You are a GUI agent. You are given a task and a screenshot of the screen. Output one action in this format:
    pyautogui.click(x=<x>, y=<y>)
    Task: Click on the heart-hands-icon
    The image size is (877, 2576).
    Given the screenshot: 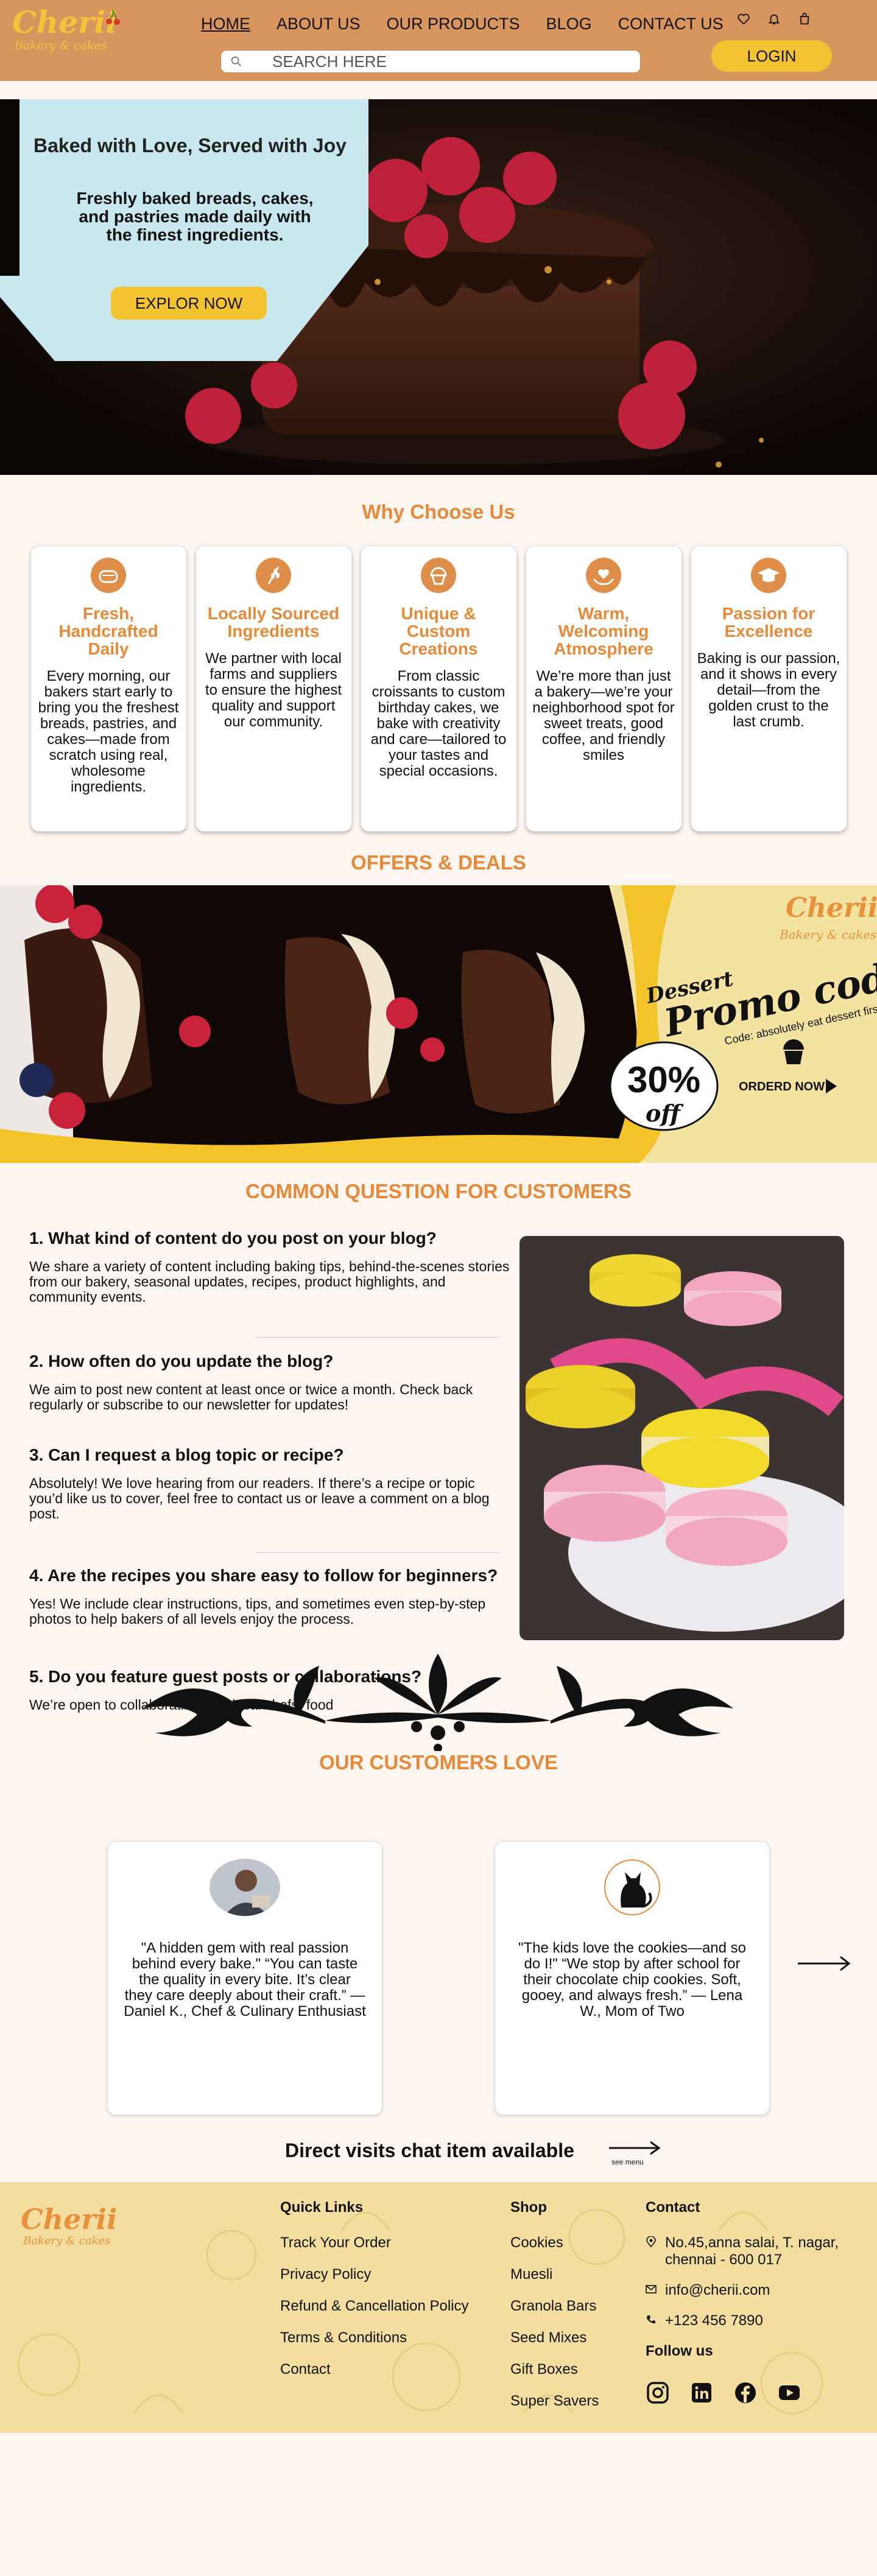 What is the action you would take?
    pyautogui.click(x=603, y=575)
    